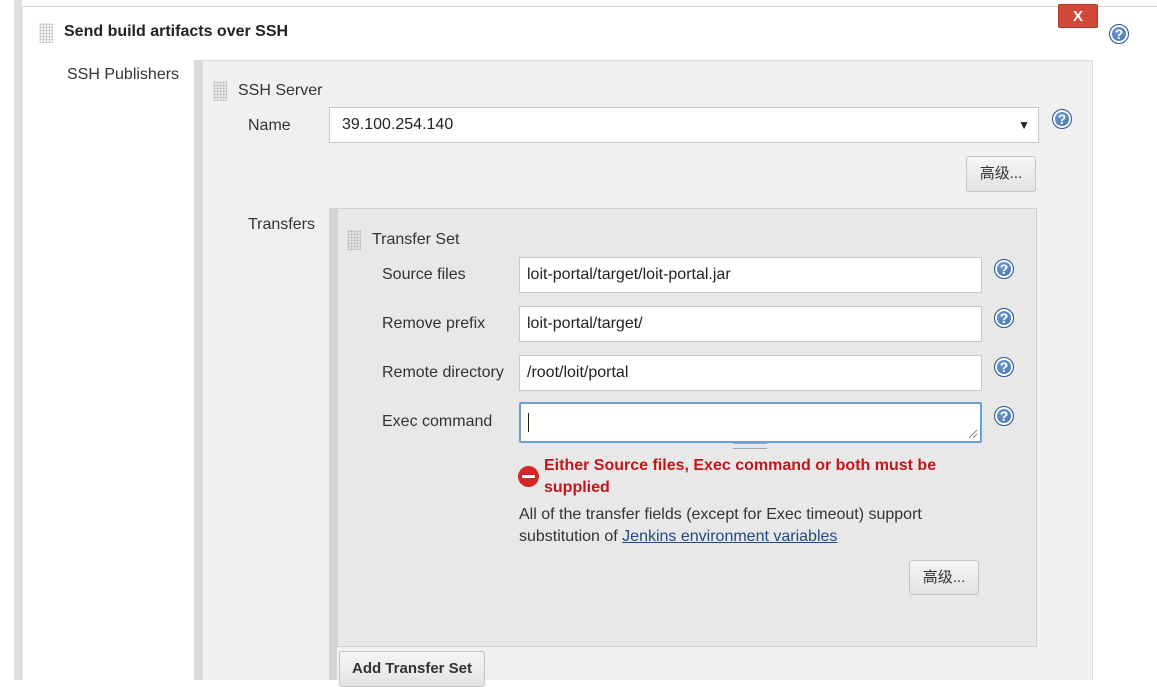  What do you see at coordinates (1024, 125) in the screenshot?
I see `dropdown-arrow-icon: ▼` at bounding box center [1024, 125].